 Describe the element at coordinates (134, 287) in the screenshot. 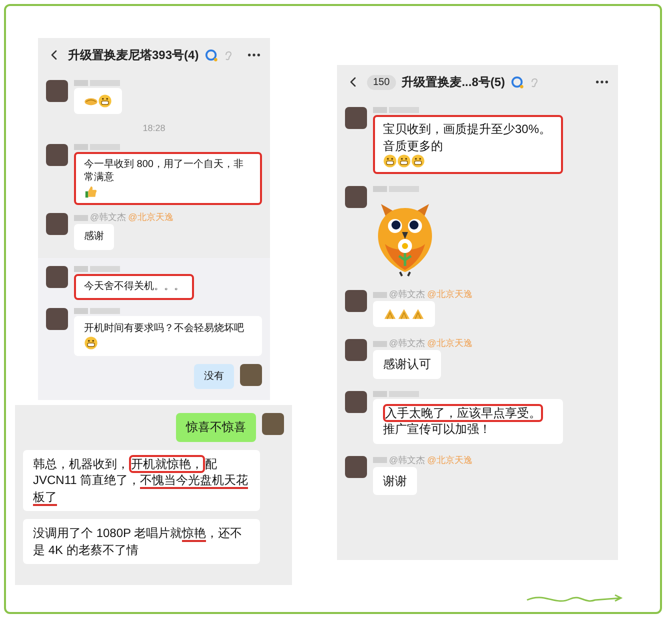

I see `message-text: 今天舍不得关机。。。` at that location.